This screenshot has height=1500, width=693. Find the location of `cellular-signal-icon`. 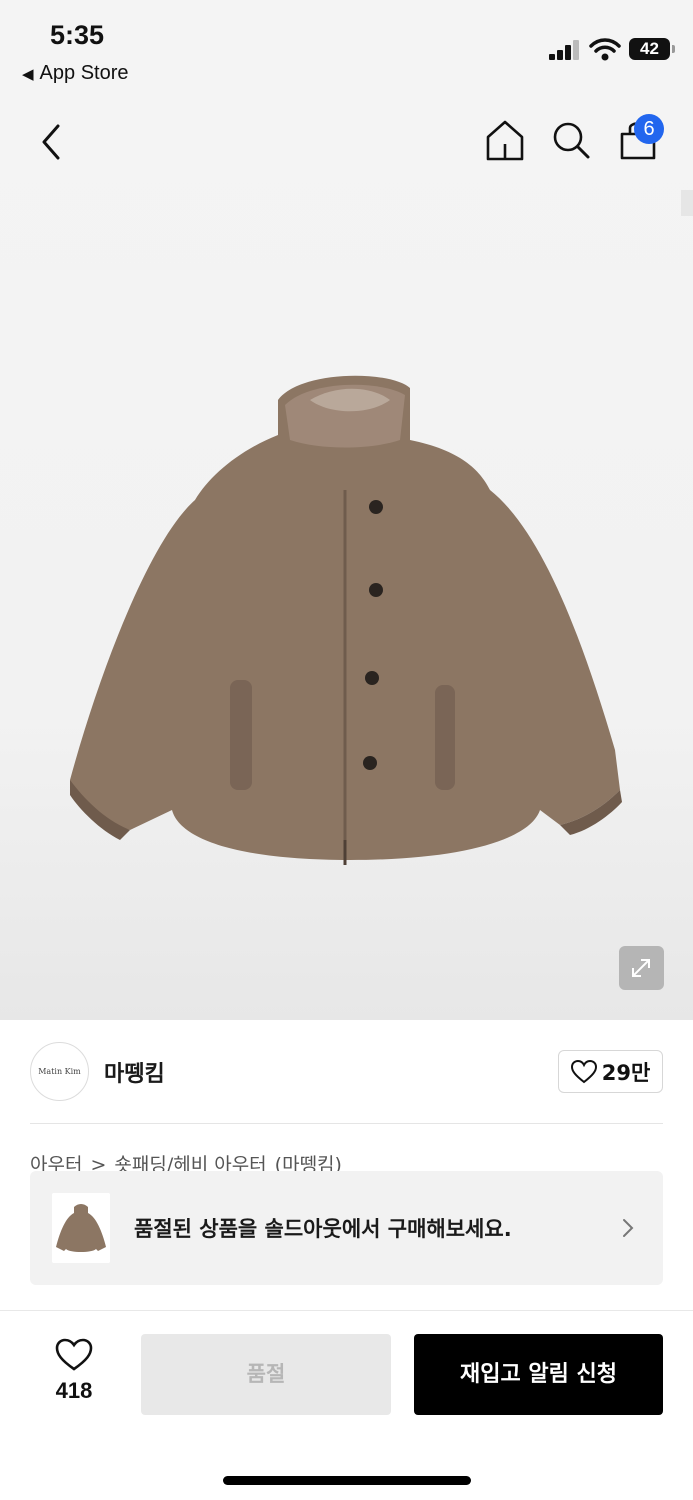

cellular-signal-icon is located at coordinates (565, 50).